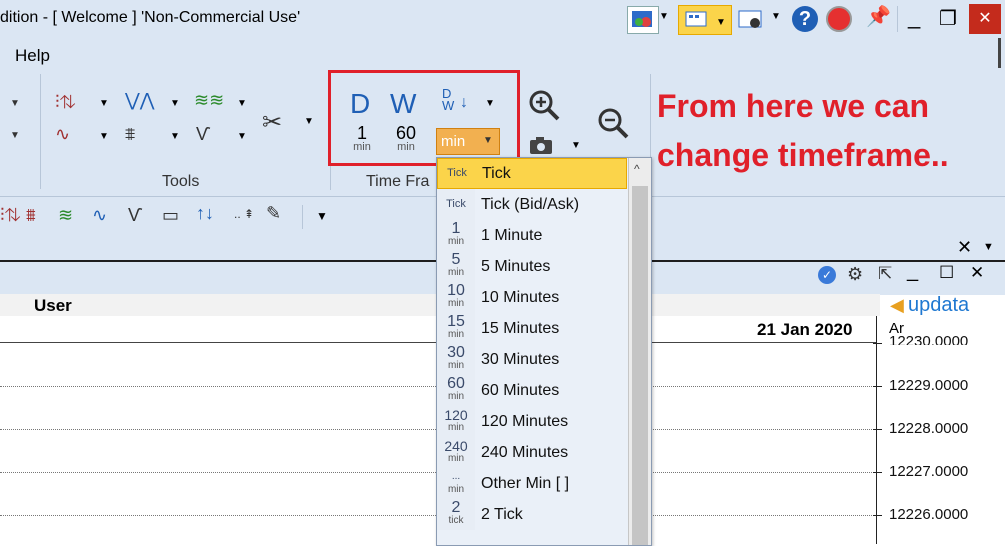  Describe the element at coordinates (914, 17) in the screenshot. I see `minimize-button: _` at that location.